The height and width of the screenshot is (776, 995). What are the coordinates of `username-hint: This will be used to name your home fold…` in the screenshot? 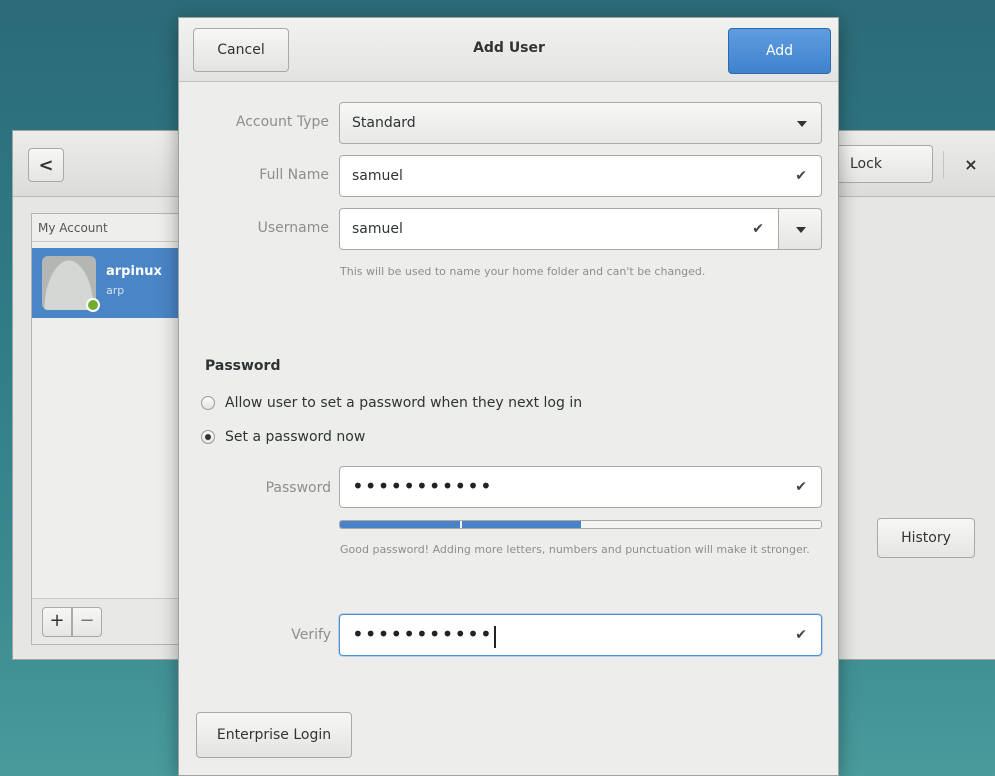 It's located at (523, 271).